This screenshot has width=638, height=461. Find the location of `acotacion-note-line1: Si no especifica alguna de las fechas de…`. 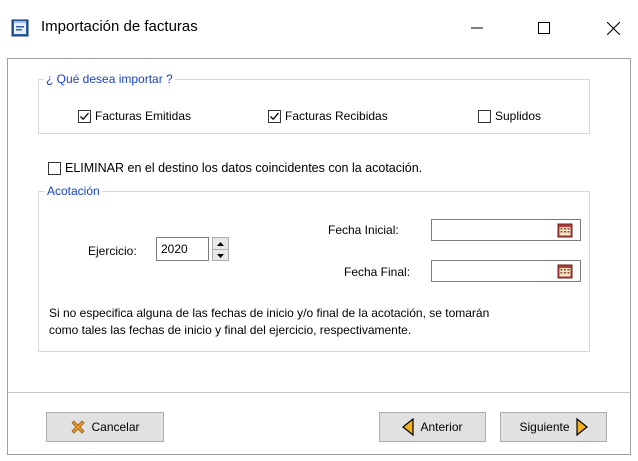

acotacion-note-line1: Si no especifica alguna de las fechas de… is located at coordinates (269, 313).